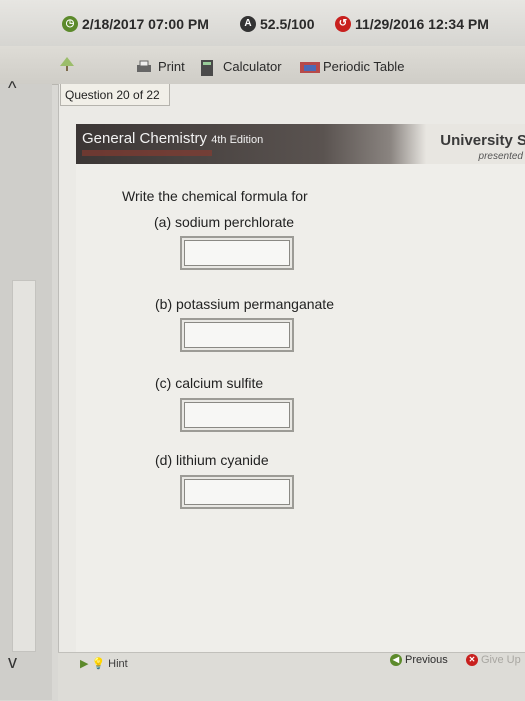  Describe the element at coordinates (482, 140) in the screenshot. I see `university-name: University S` at that location.